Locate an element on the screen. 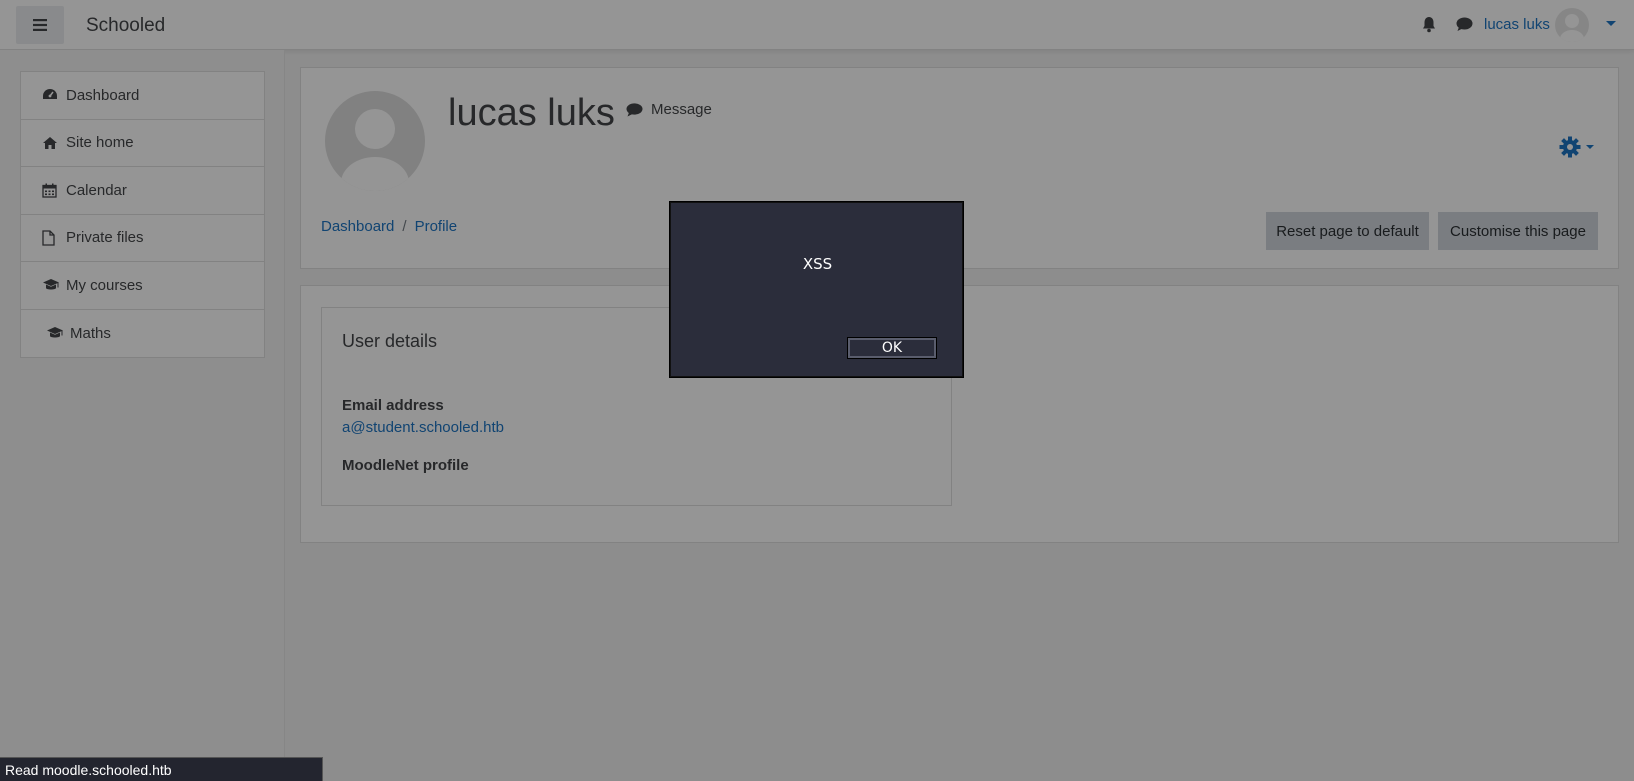 This screenshot has height=781, width=1634. alert-message: XSS is located at coordinates (817, 264).